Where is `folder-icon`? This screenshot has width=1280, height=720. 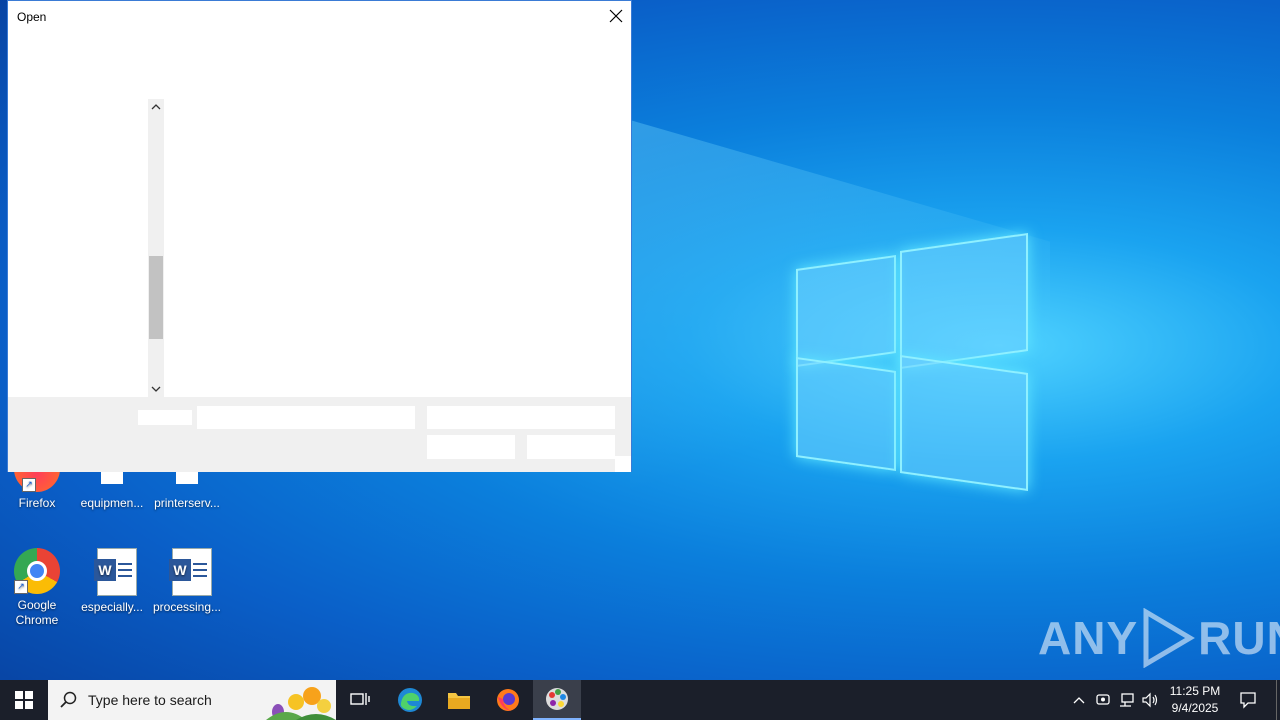
folder-icon is located at coordinates (459, 701).